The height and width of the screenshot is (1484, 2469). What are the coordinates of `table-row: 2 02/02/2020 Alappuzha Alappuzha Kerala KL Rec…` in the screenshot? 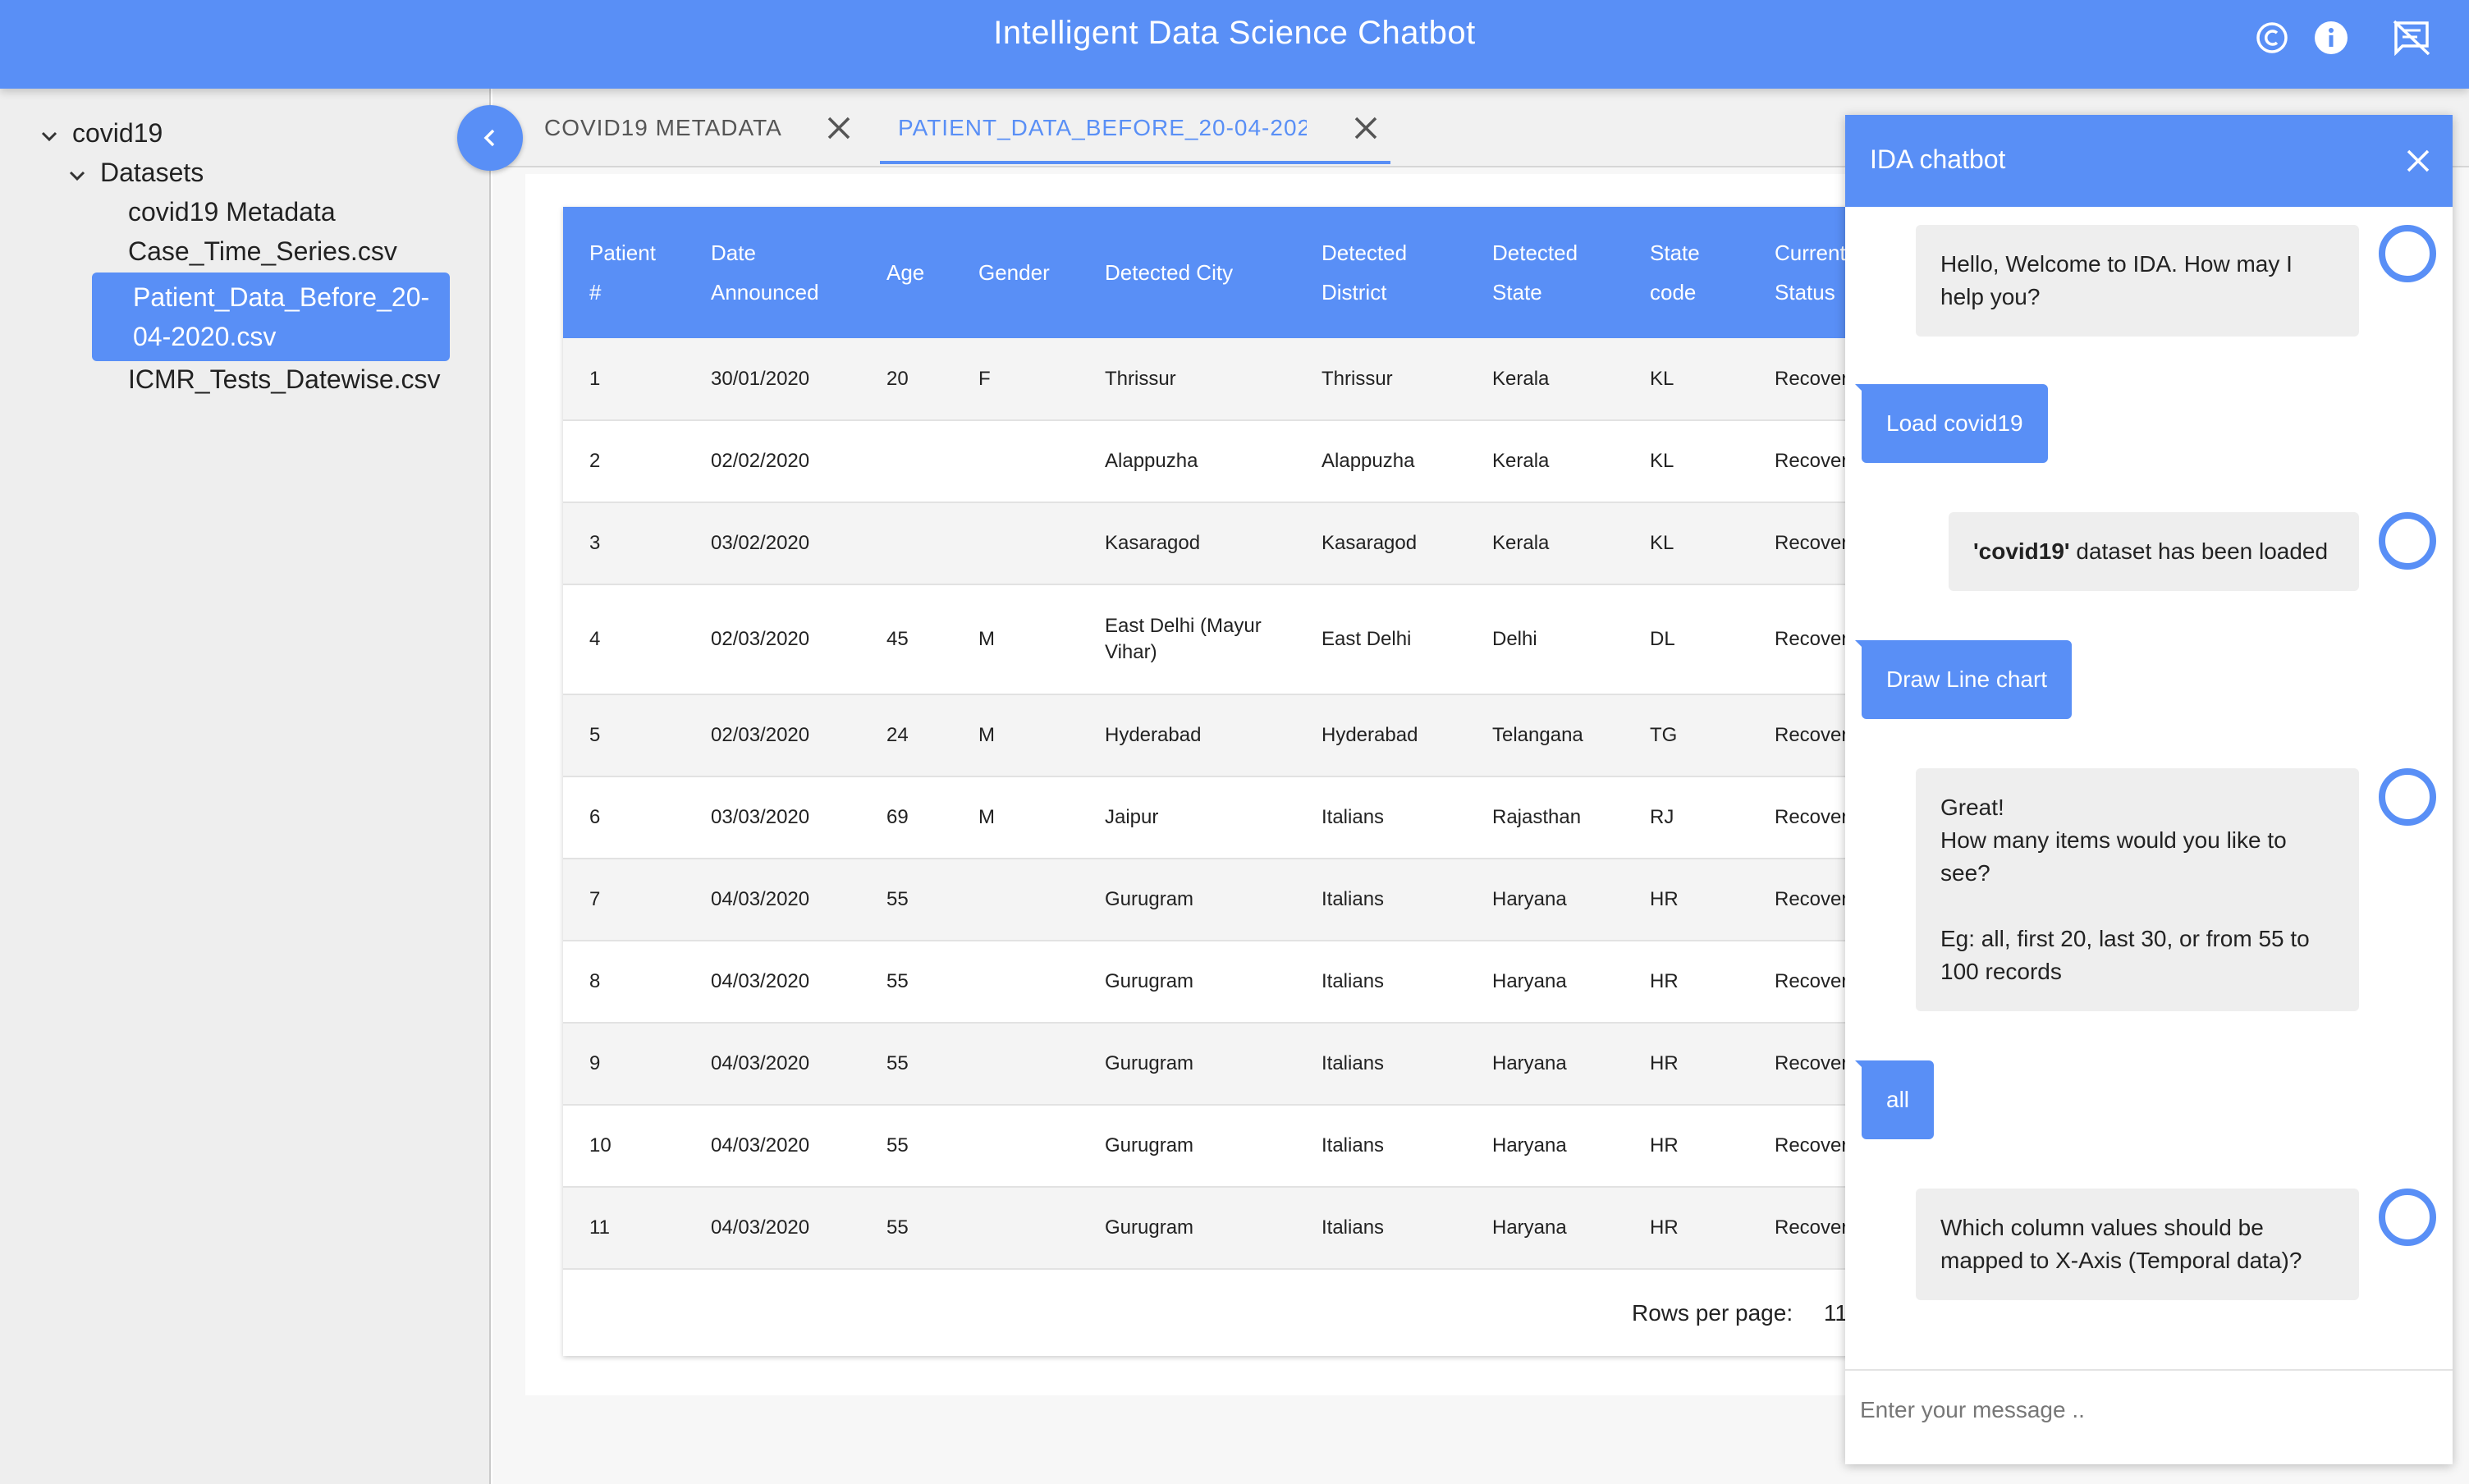 It's located at (1209, 461).